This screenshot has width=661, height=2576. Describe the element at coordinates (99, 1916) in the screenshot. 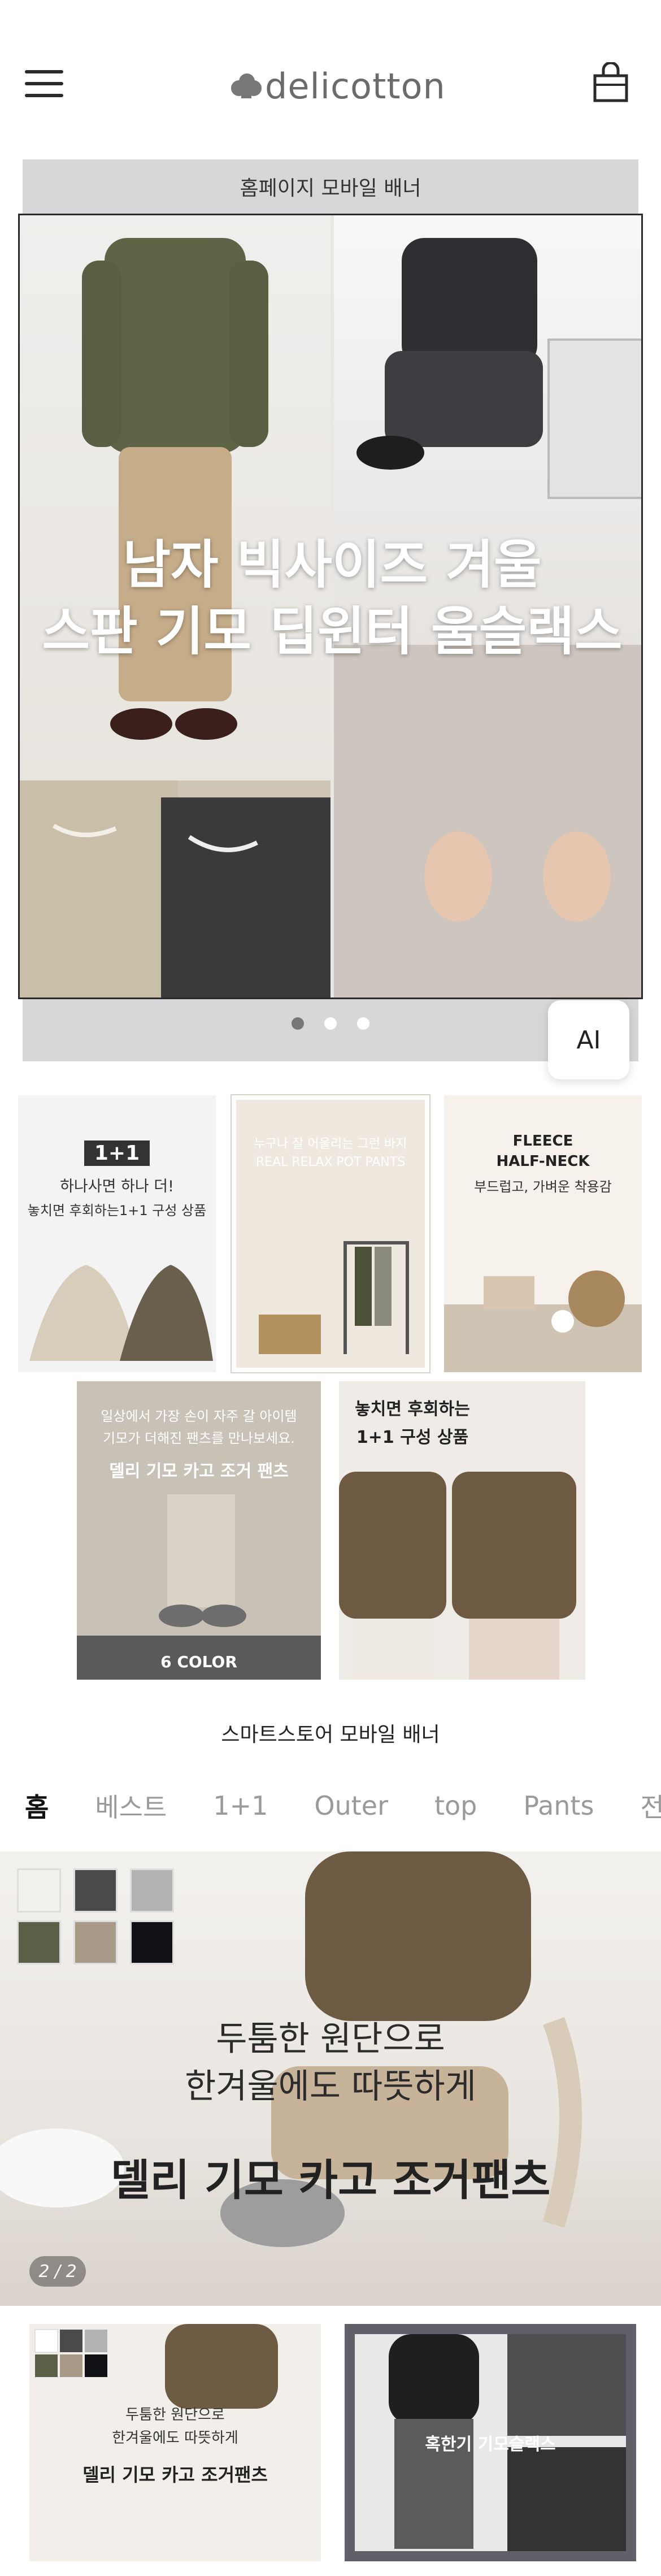

I see `color-swatches` at that location.